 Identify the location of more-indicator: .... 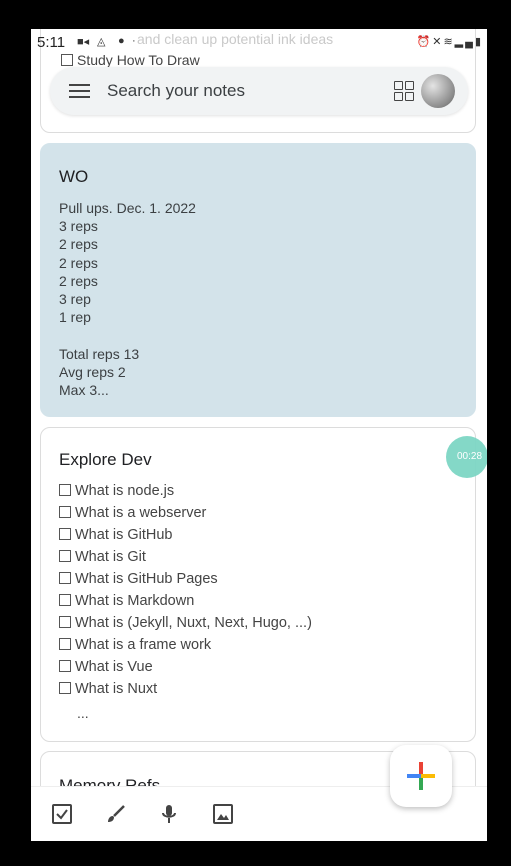
(83, 713).